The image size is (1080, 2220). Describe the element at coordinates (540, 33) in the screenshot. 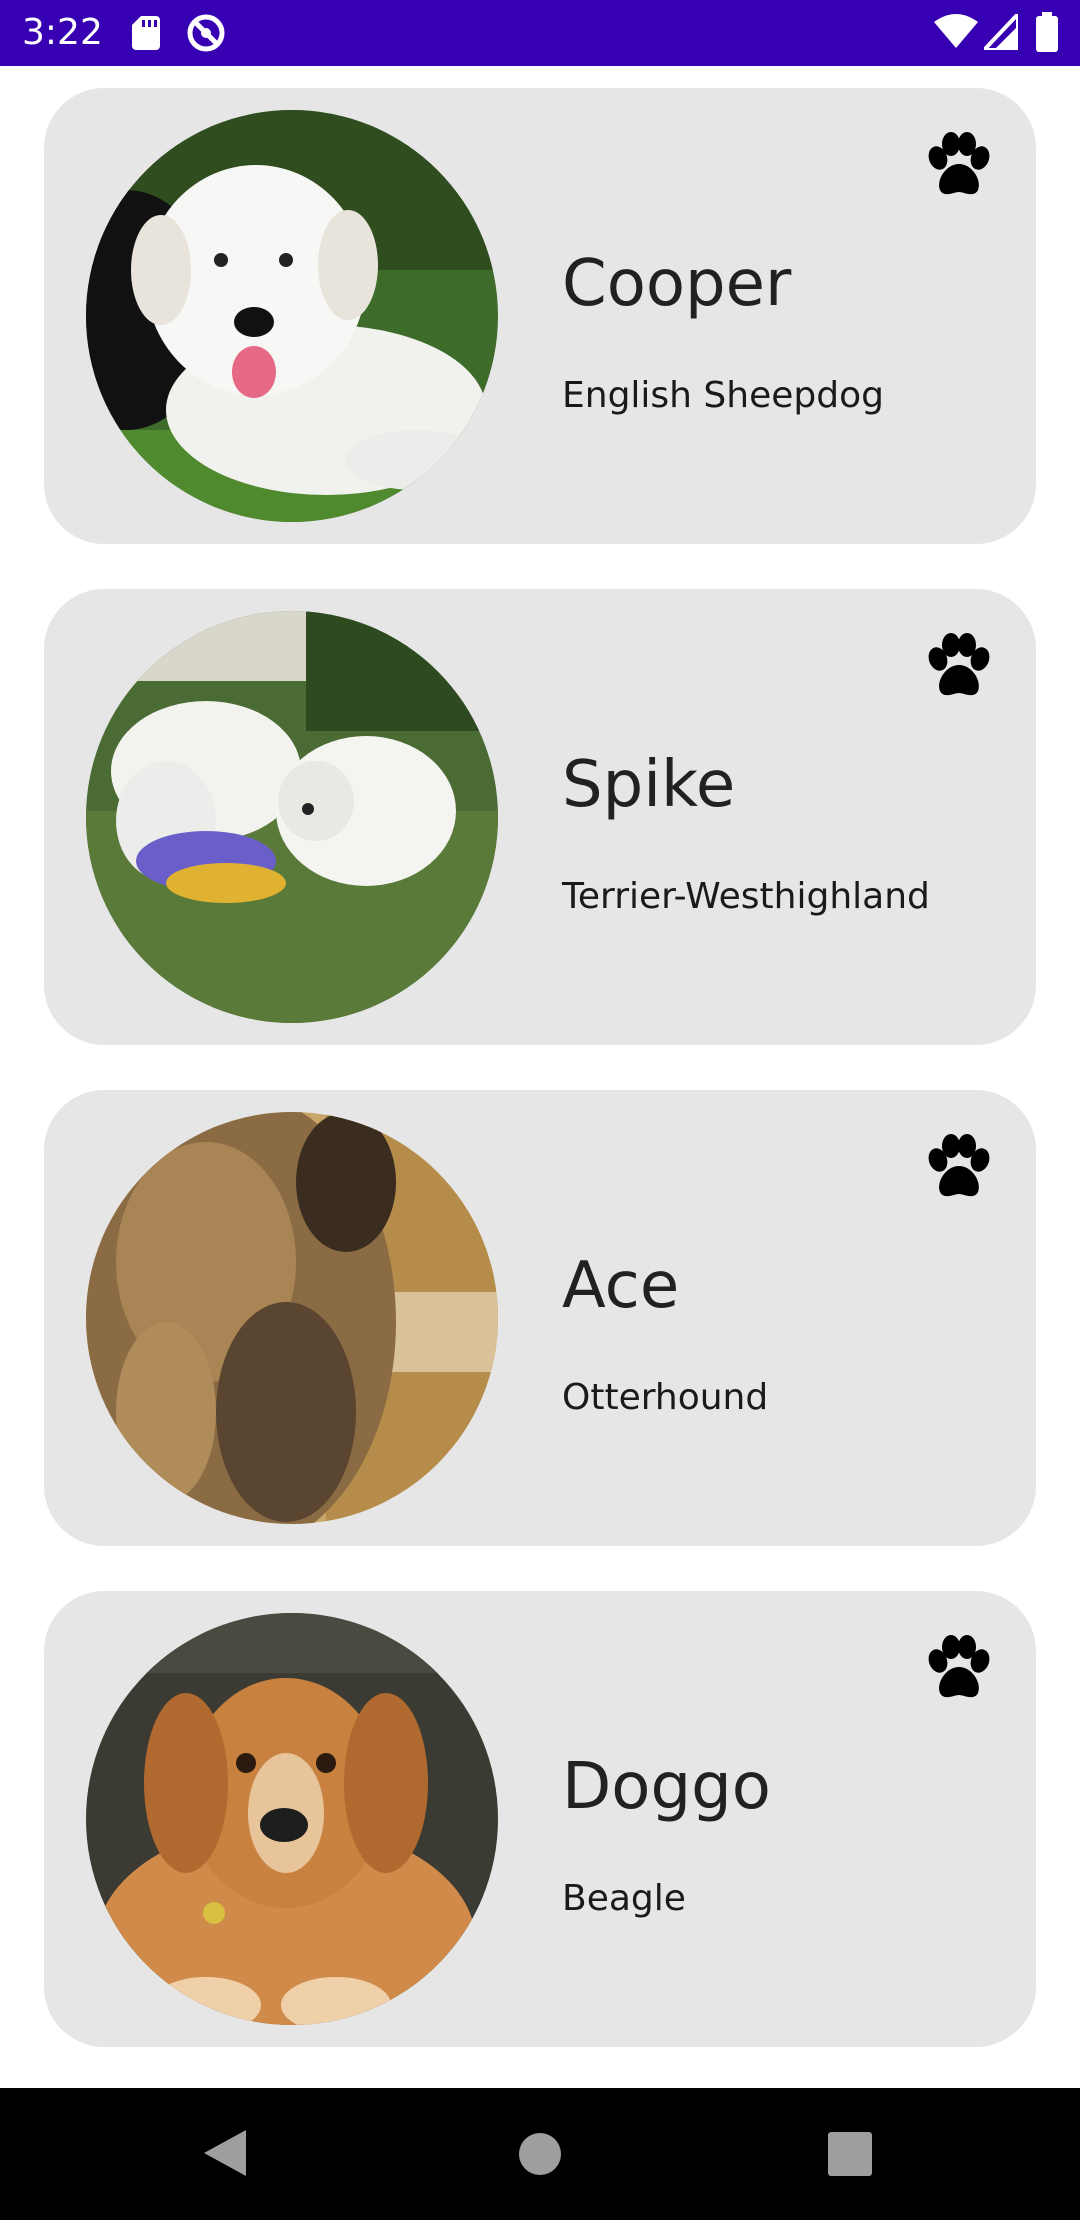

I see `status-bar: 3:22` at that location.